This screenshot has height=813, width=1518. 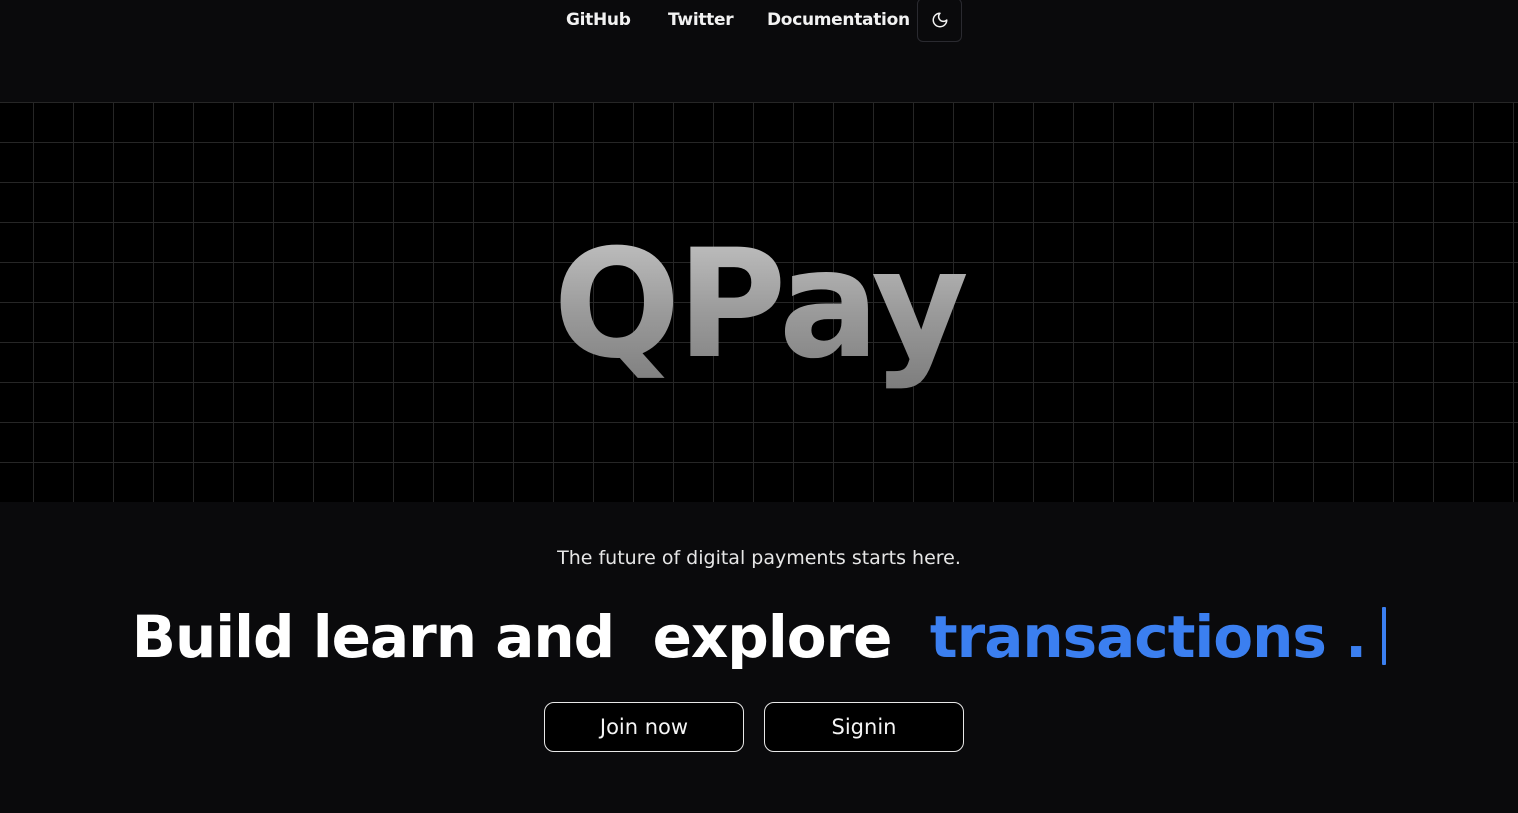 What do you see at coordinates (598, 20) in the screenshot?
I see `nav-link-github: GitHub` at bounding box center [598, 20].